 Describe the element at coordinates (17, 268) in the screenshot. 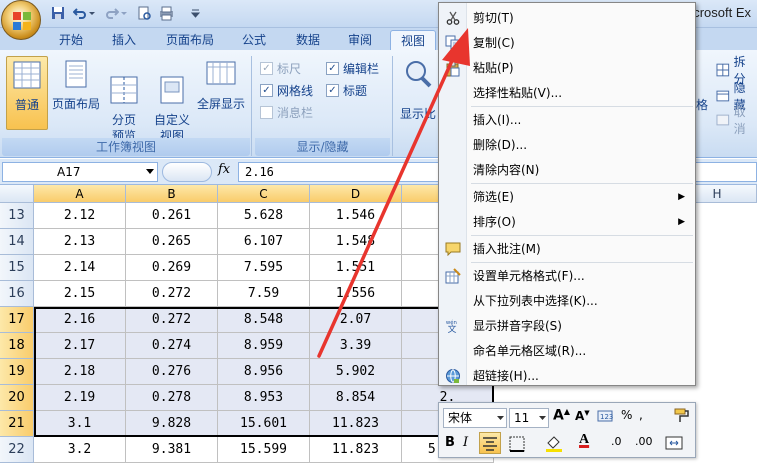

I see `row-header: 15` at that location.